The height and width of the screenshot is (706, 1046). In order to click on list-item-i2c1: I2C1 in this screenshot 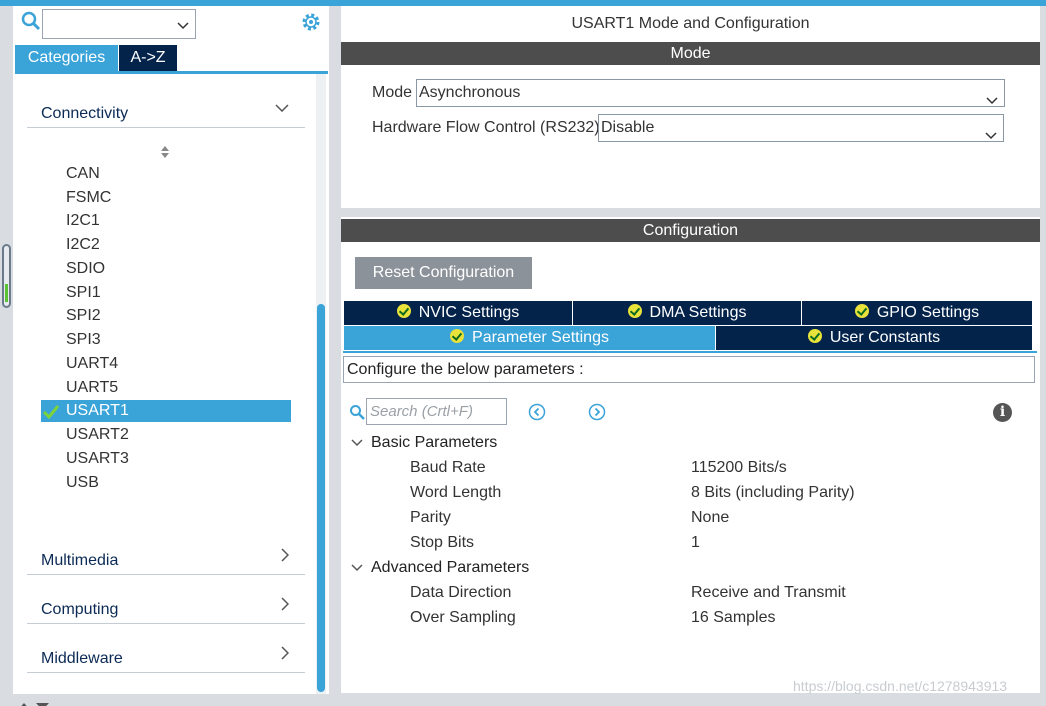, I will do `click(178, 221)`.